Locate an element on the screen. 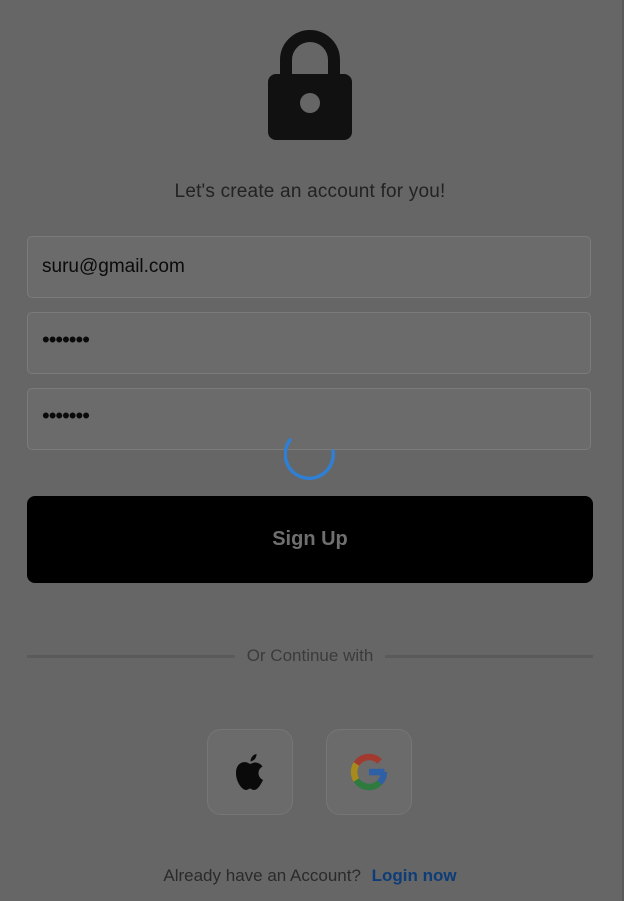  email-field: suru@gmail.com is located at coordinates (309, 267).